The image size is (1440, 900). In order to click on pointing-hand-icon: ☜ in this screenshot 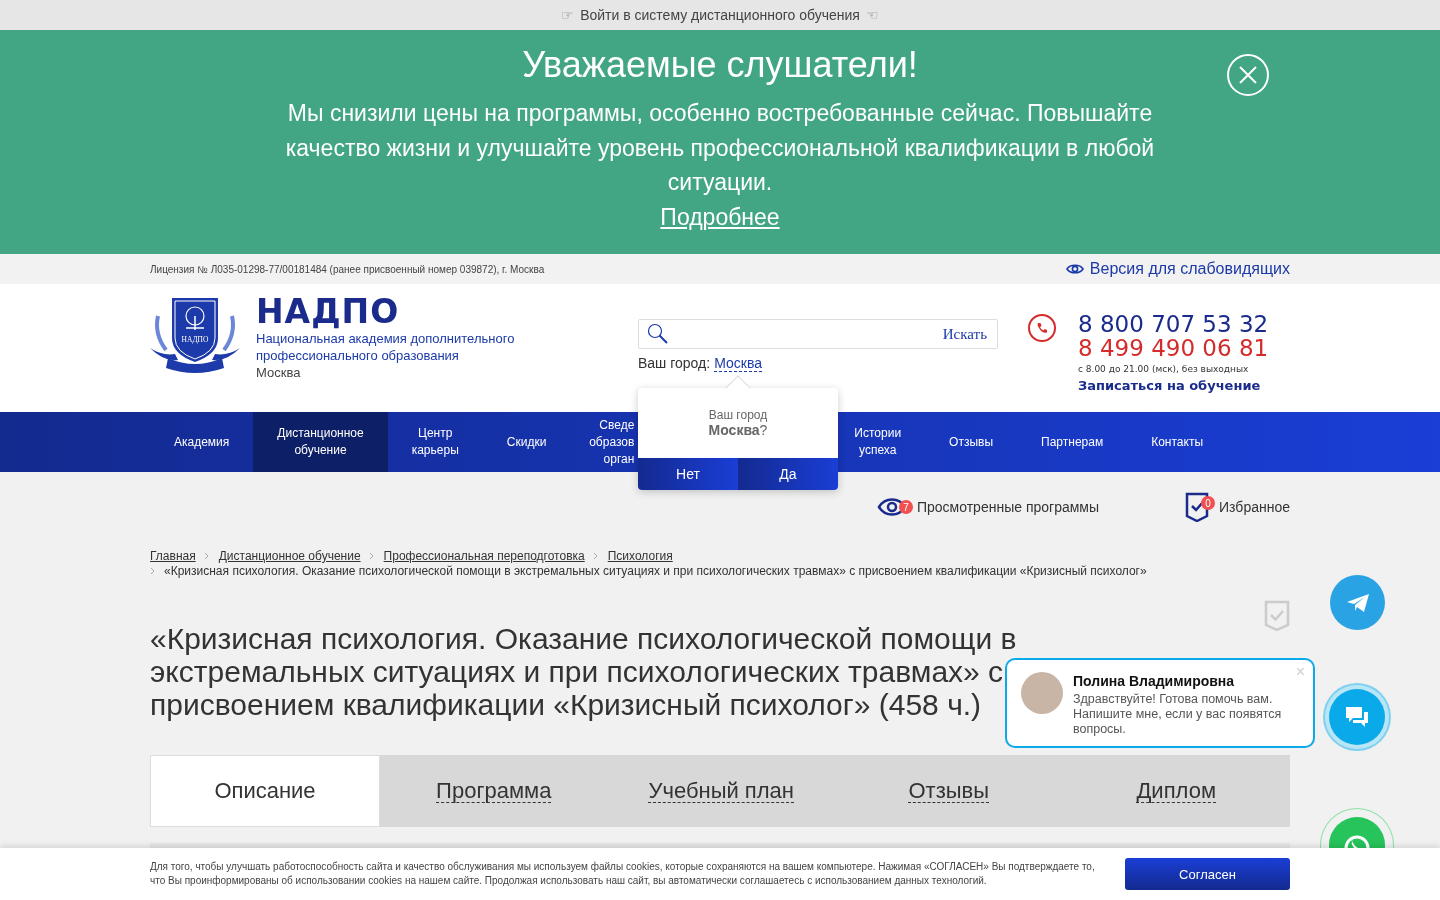, I will do `click(872, 15)`.